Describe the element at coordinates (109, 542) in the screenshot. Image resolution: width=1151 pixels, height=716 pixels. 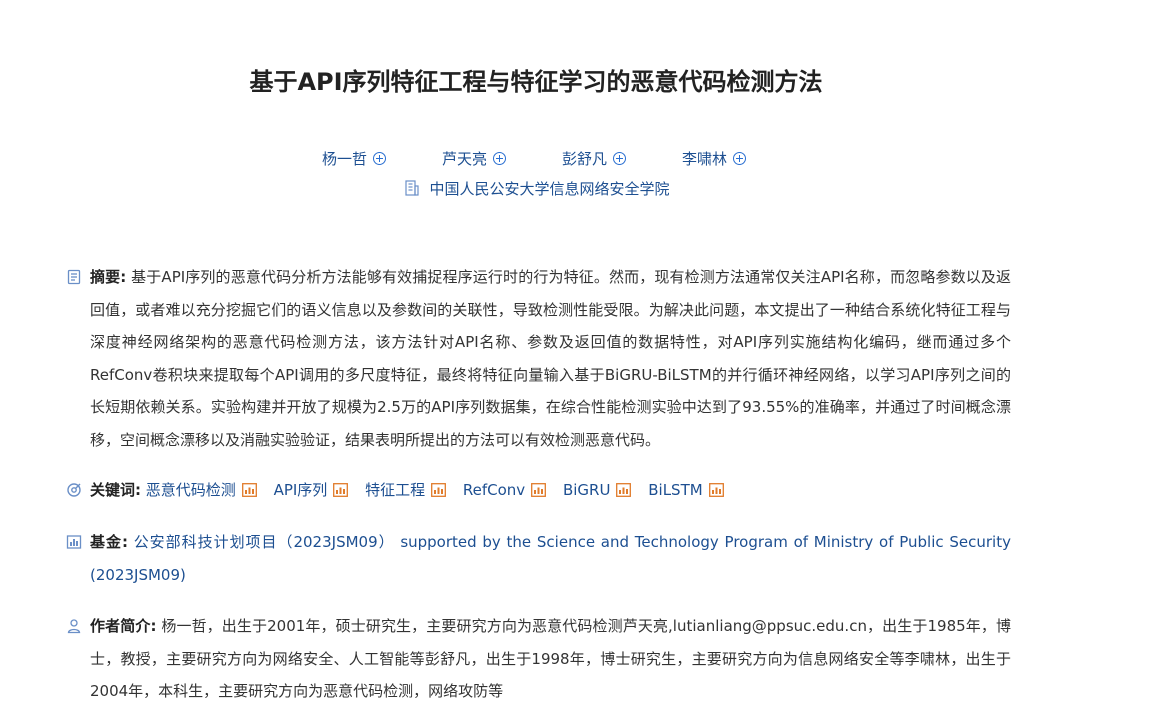
I see `fund-label: 基金:` at that location.